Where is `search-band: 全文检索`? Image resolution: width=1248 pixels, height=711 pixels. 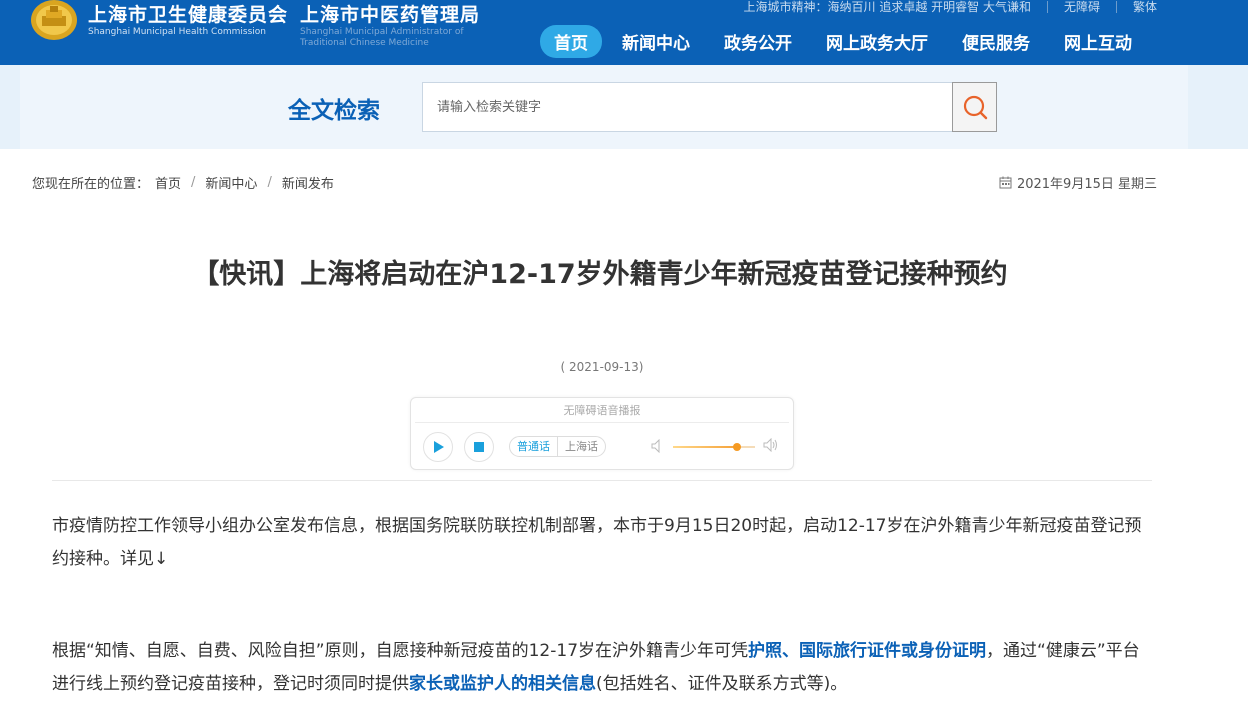
search-band: 全文检索 is located at coordinates (624, 107).